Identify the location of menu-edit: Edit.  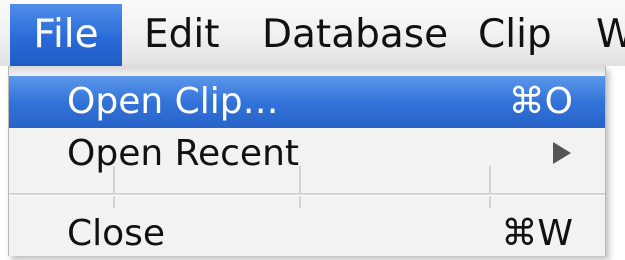
(182, 35).